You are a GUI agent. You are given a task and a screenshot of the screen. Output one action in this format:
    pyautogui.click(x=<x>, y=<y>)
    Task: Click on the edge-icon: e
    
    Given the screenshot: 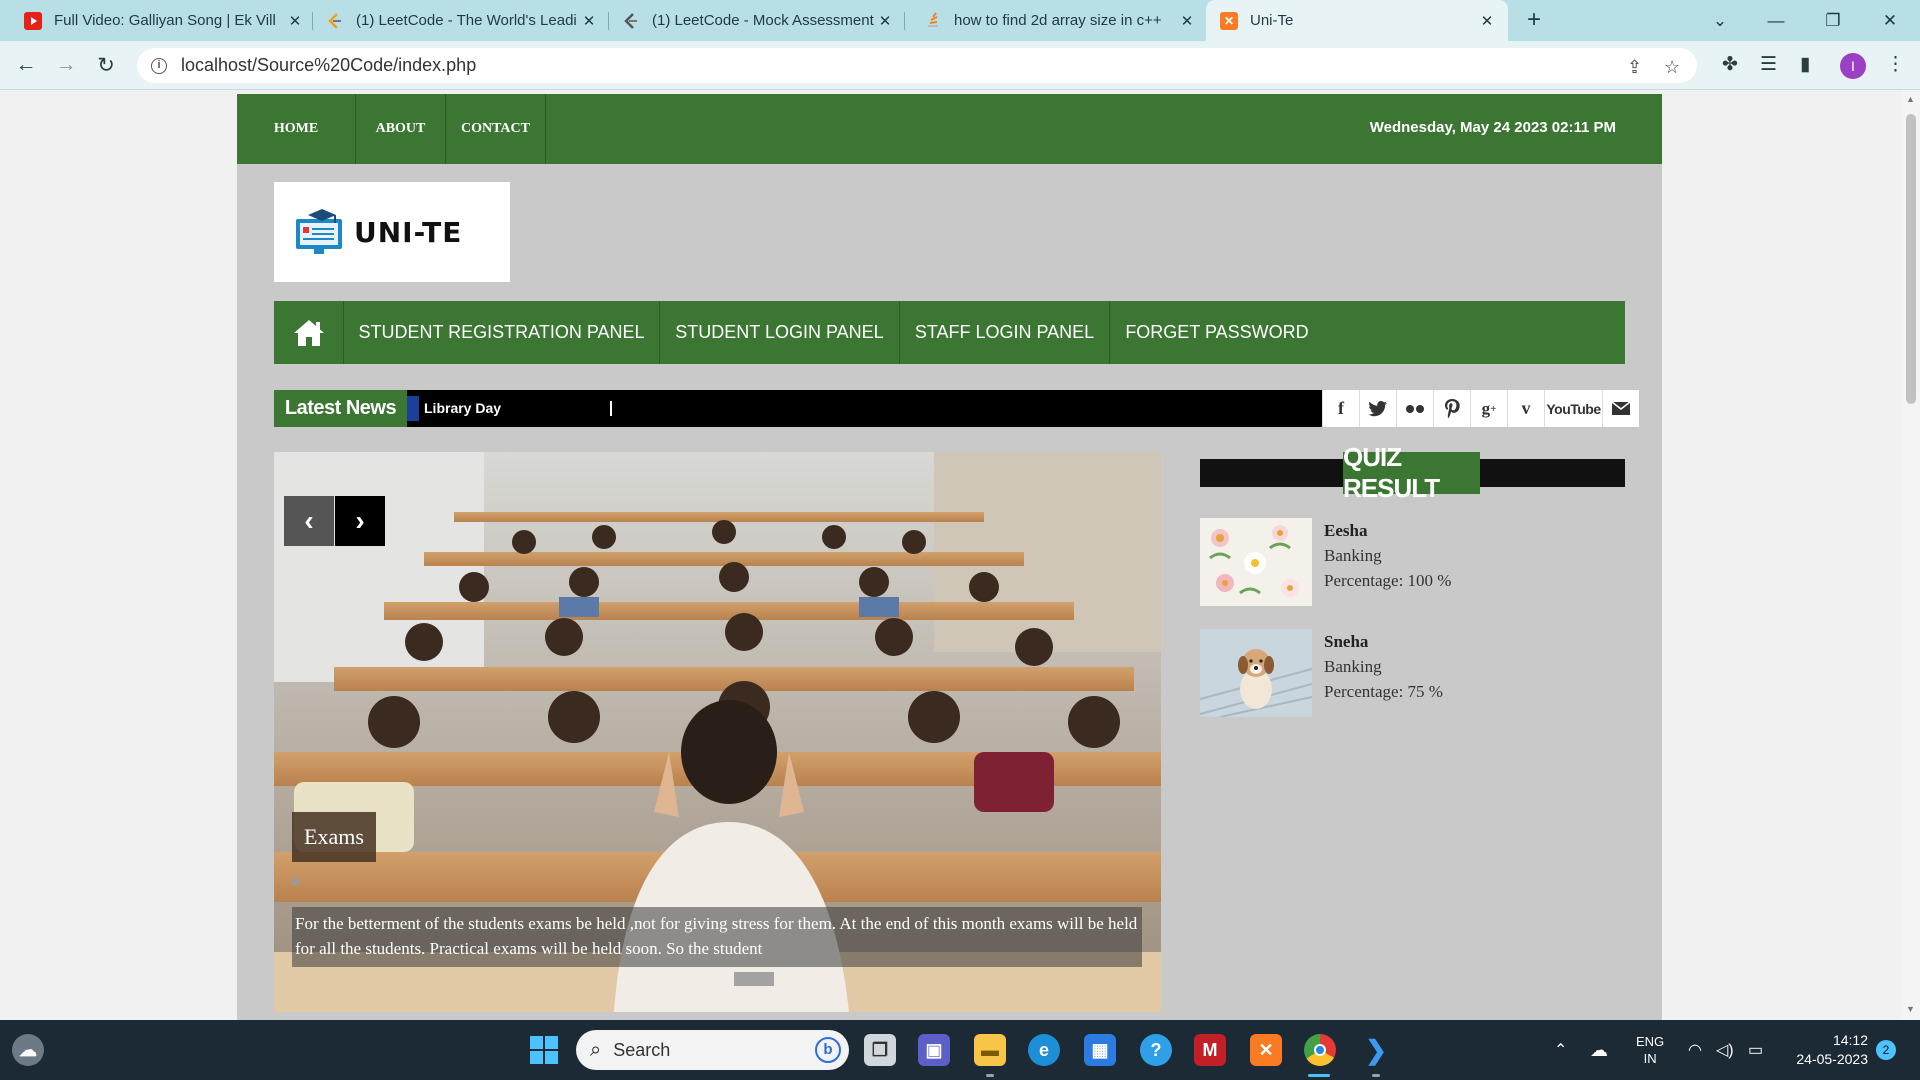 What is the action you would take?
    pyautogui.click(x=1044, y=1050)
    